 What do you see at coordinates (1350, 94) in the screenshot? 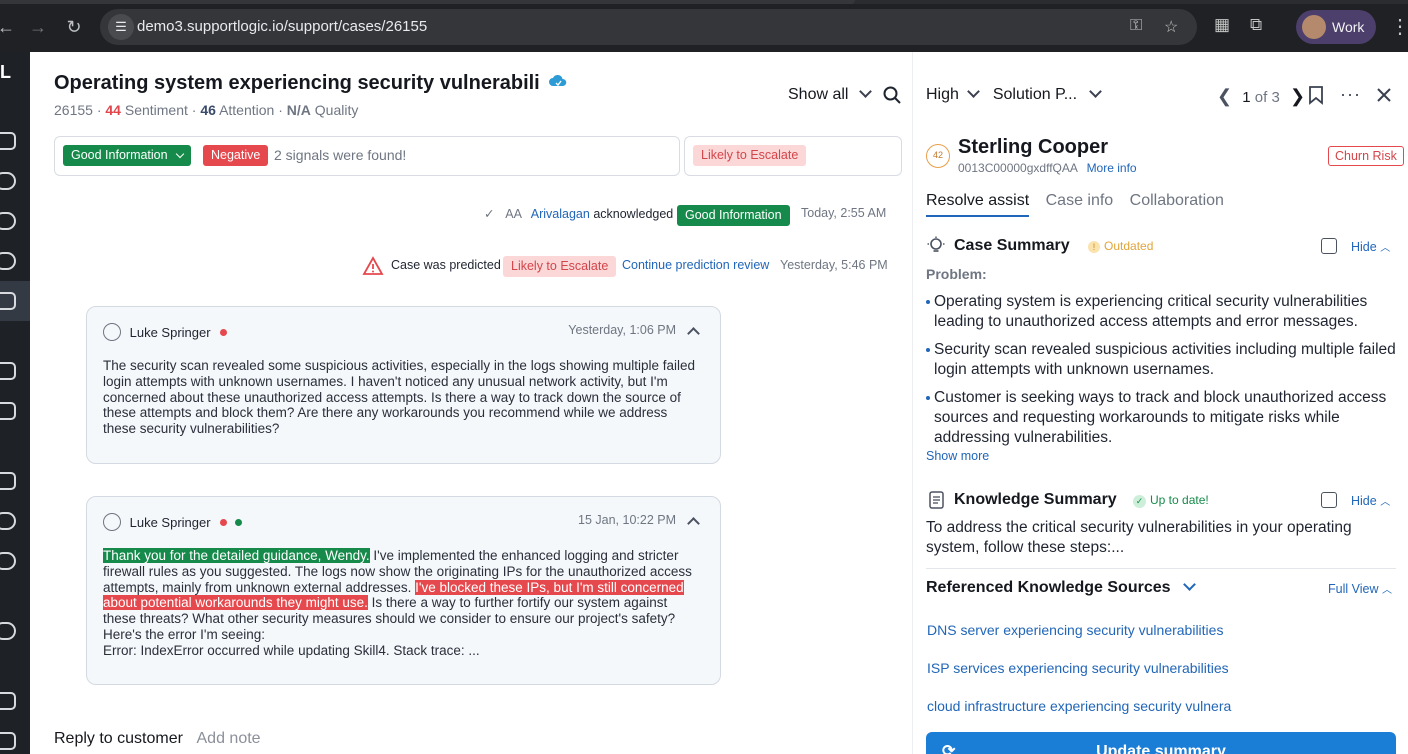
I see `more-options-icon: ···` at bounding box center [1350, 94].